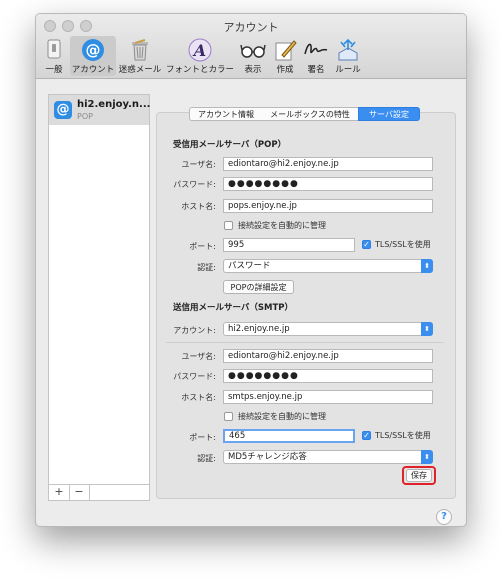  Describe the element at coordinates (140, 52) in the screenshot. I see `trash-icon` at that location.